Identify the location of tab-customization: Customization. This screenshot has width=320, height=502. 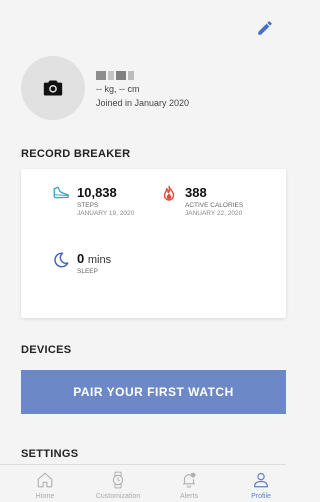
(118, 483).